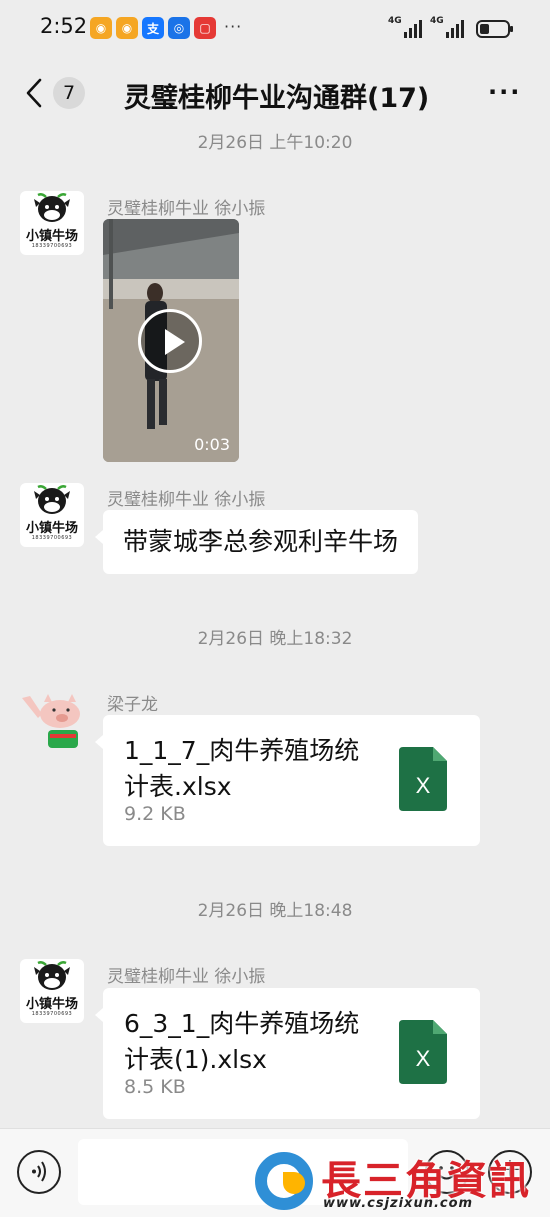 The image size is (550, 1217). What do you see at coordinates (256, 542) in the screenshot?
I see `text-message-bubble: 带蒙城李总参观利辛牛场` at bounding box center [256, 542].